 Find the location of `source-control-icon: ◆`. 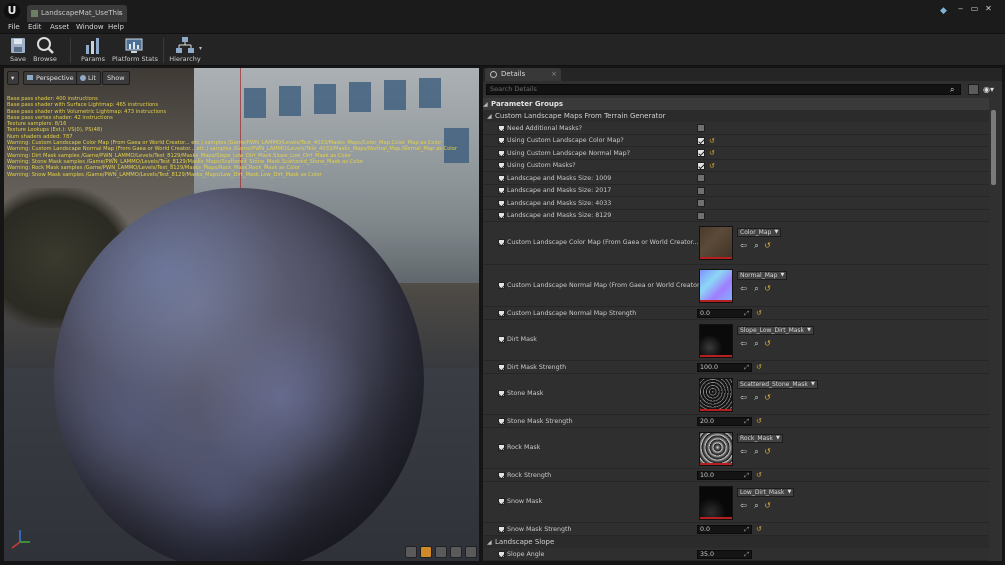

source-control-icon: ◆ is located at coordinates (943, 11).